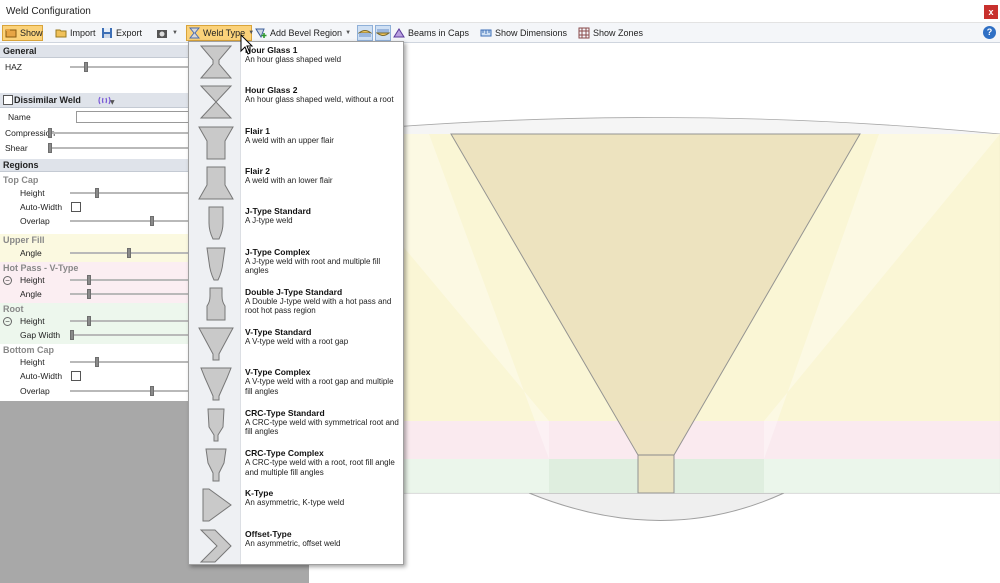 The image size is (1000, 583). Describe the element at coordinates (129, 193) in the screenshot. I see `top-cap-height-slider` at that location.